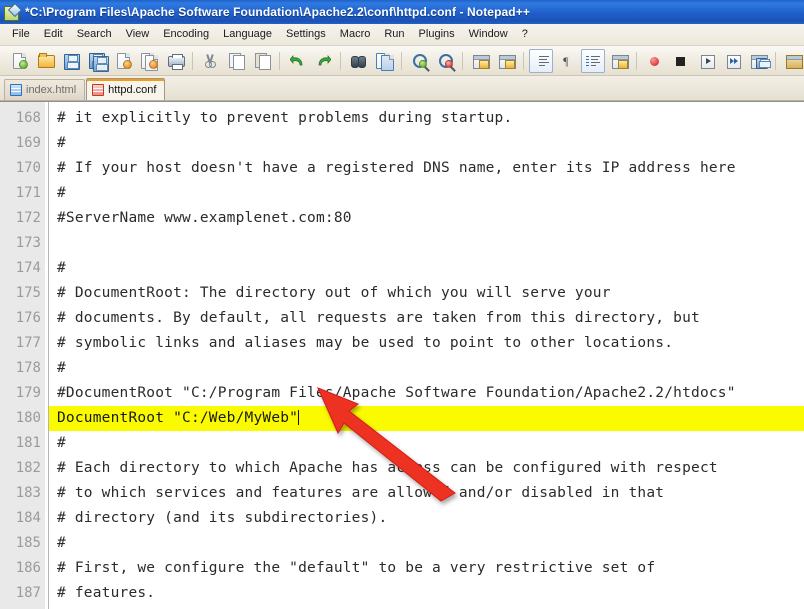 The height and width of the screenshot is (609, 804). I want to click on start-record-macro-button, so click(654, 61).